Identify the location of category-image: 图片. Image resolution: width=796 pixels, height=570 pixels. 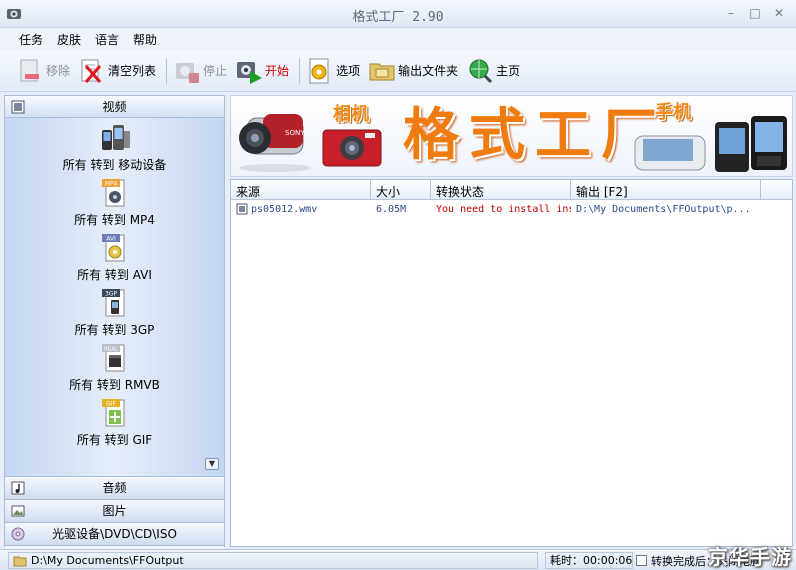
(114, 510).